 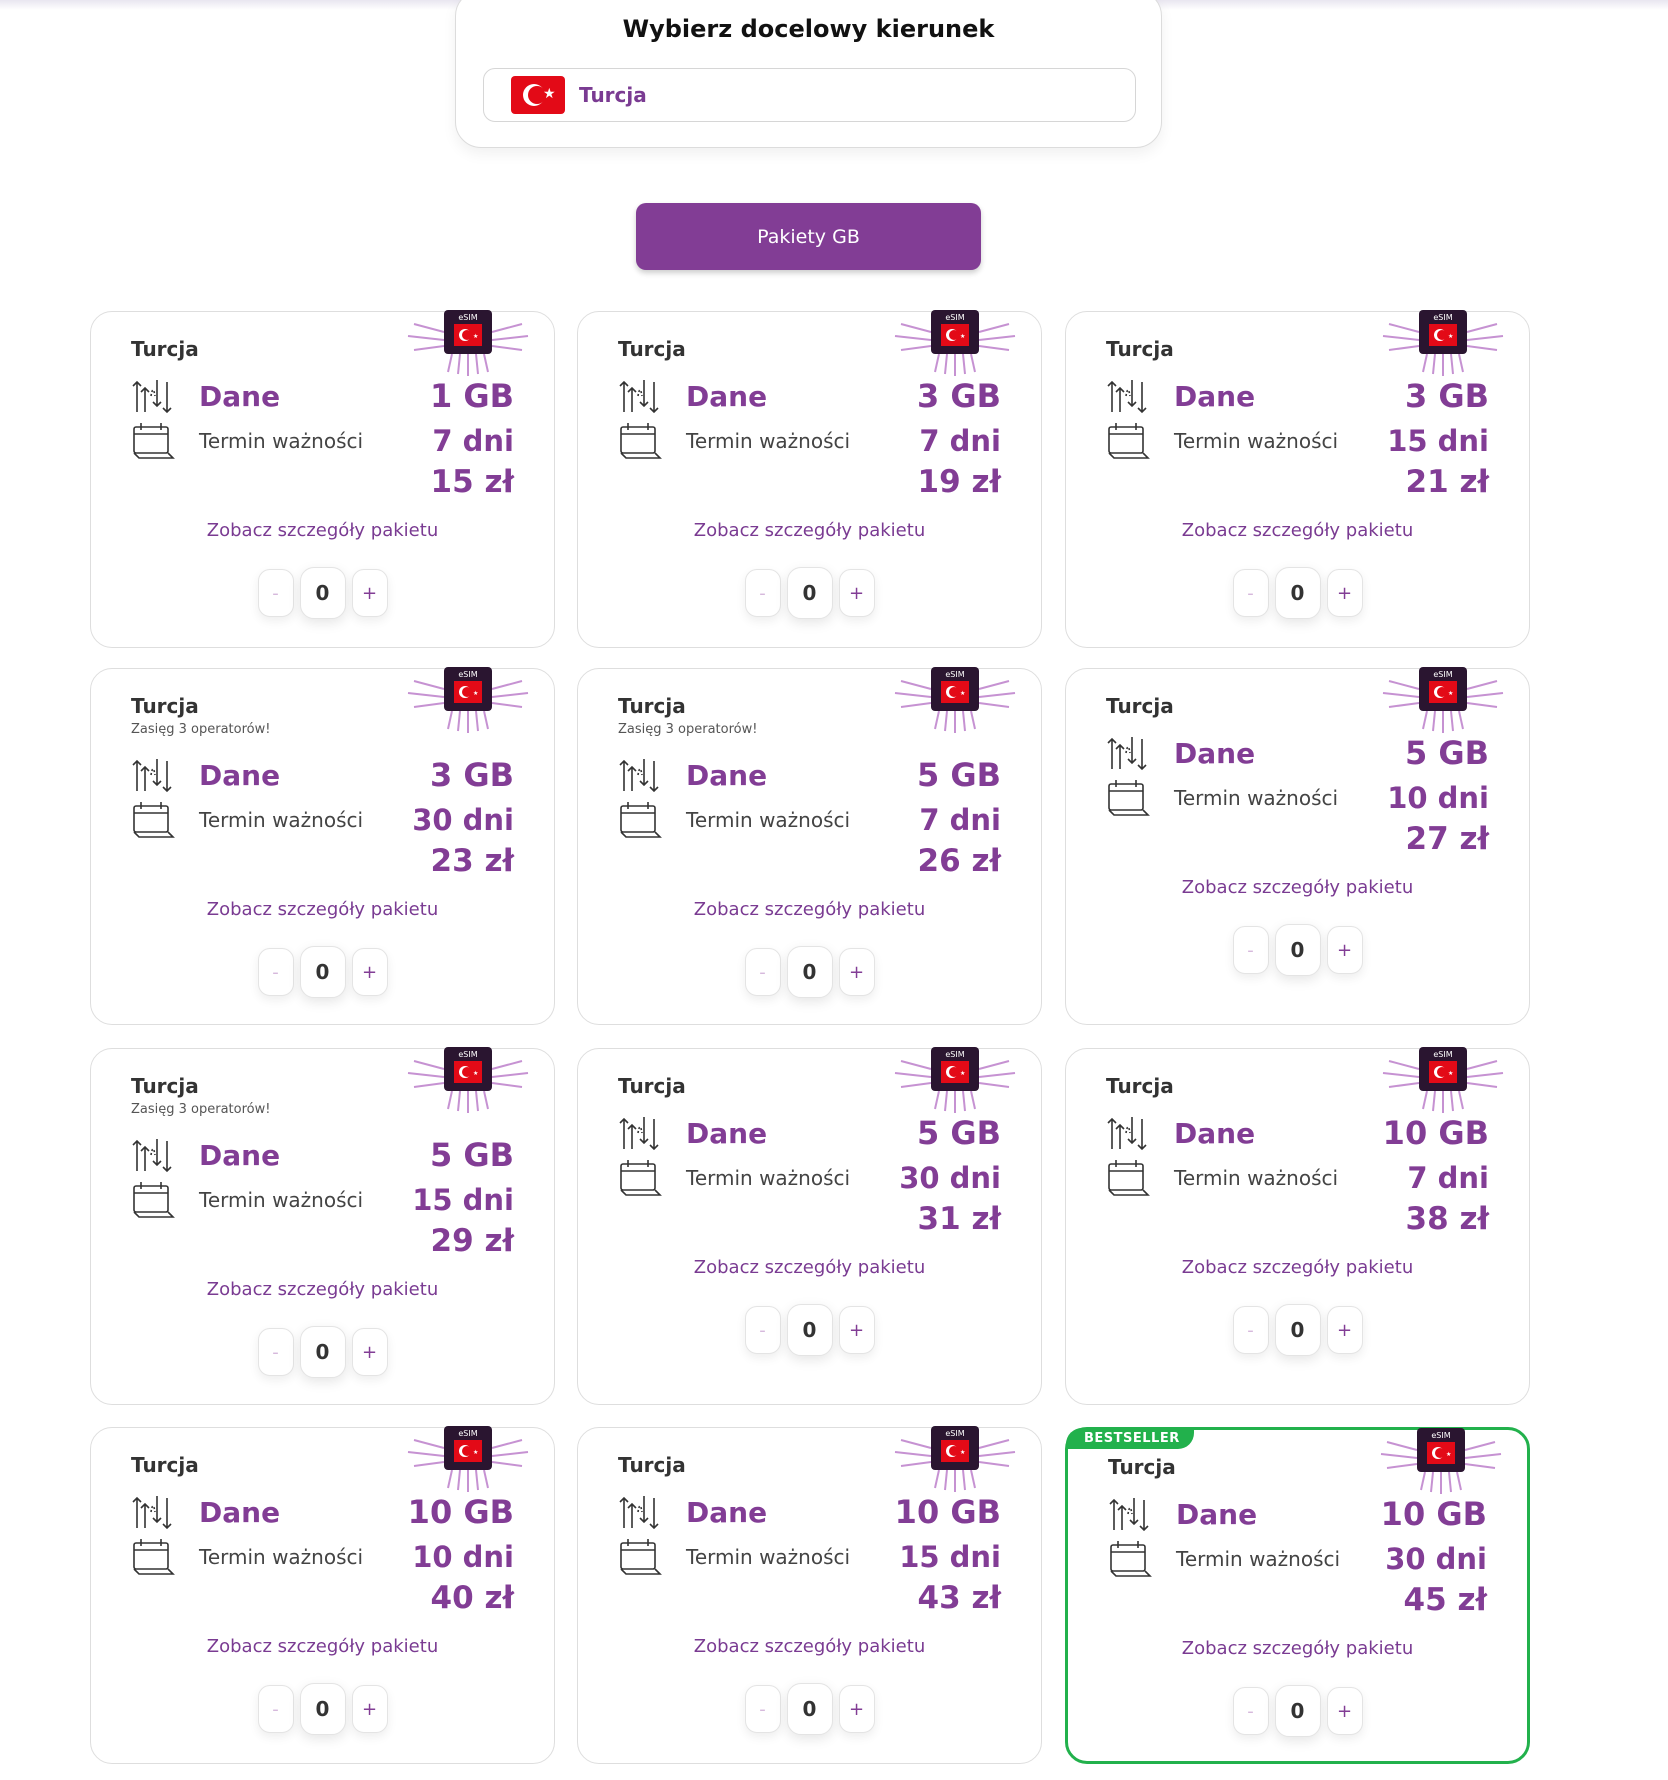 I want to click on data-amount: 10 GB, so click(x=1435, y=1133).